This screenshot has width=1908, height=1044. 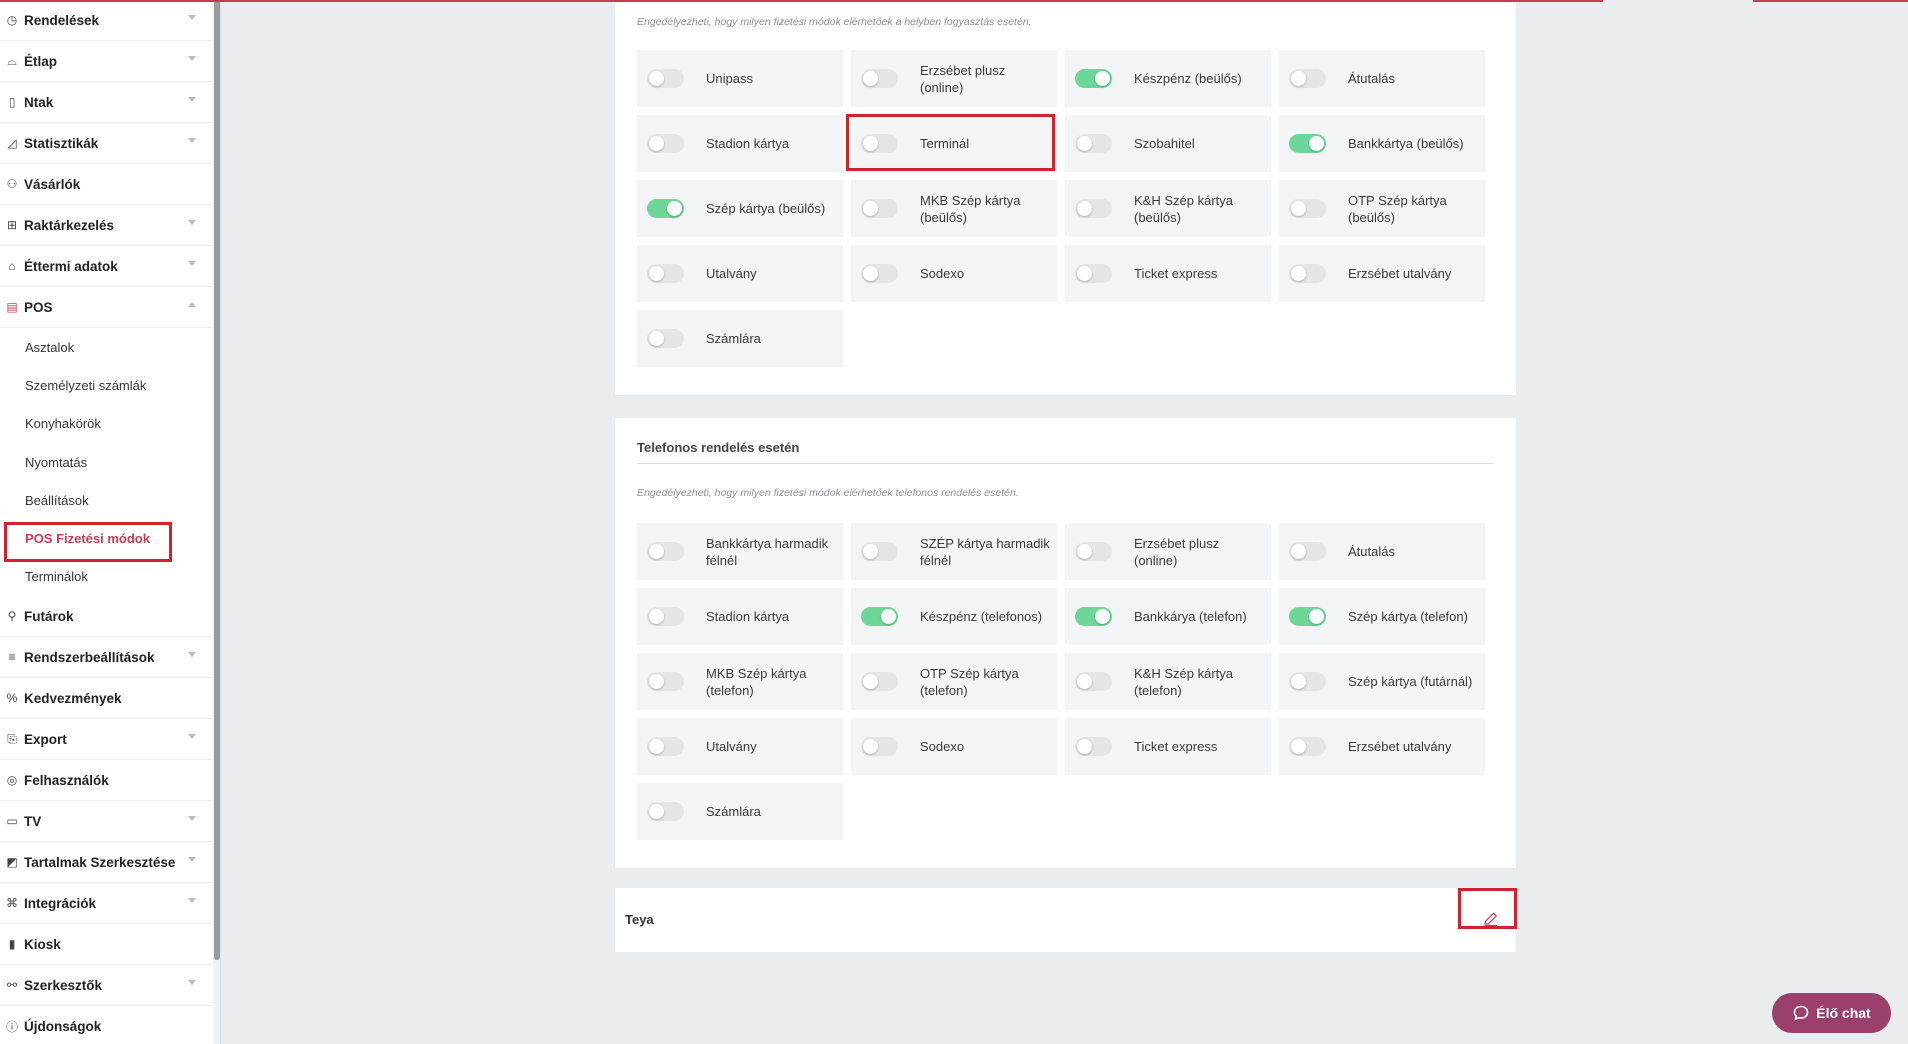 I want to click on sidebar-item-integrációk: ⌘ Integrációk, so click(x=106, y=904).